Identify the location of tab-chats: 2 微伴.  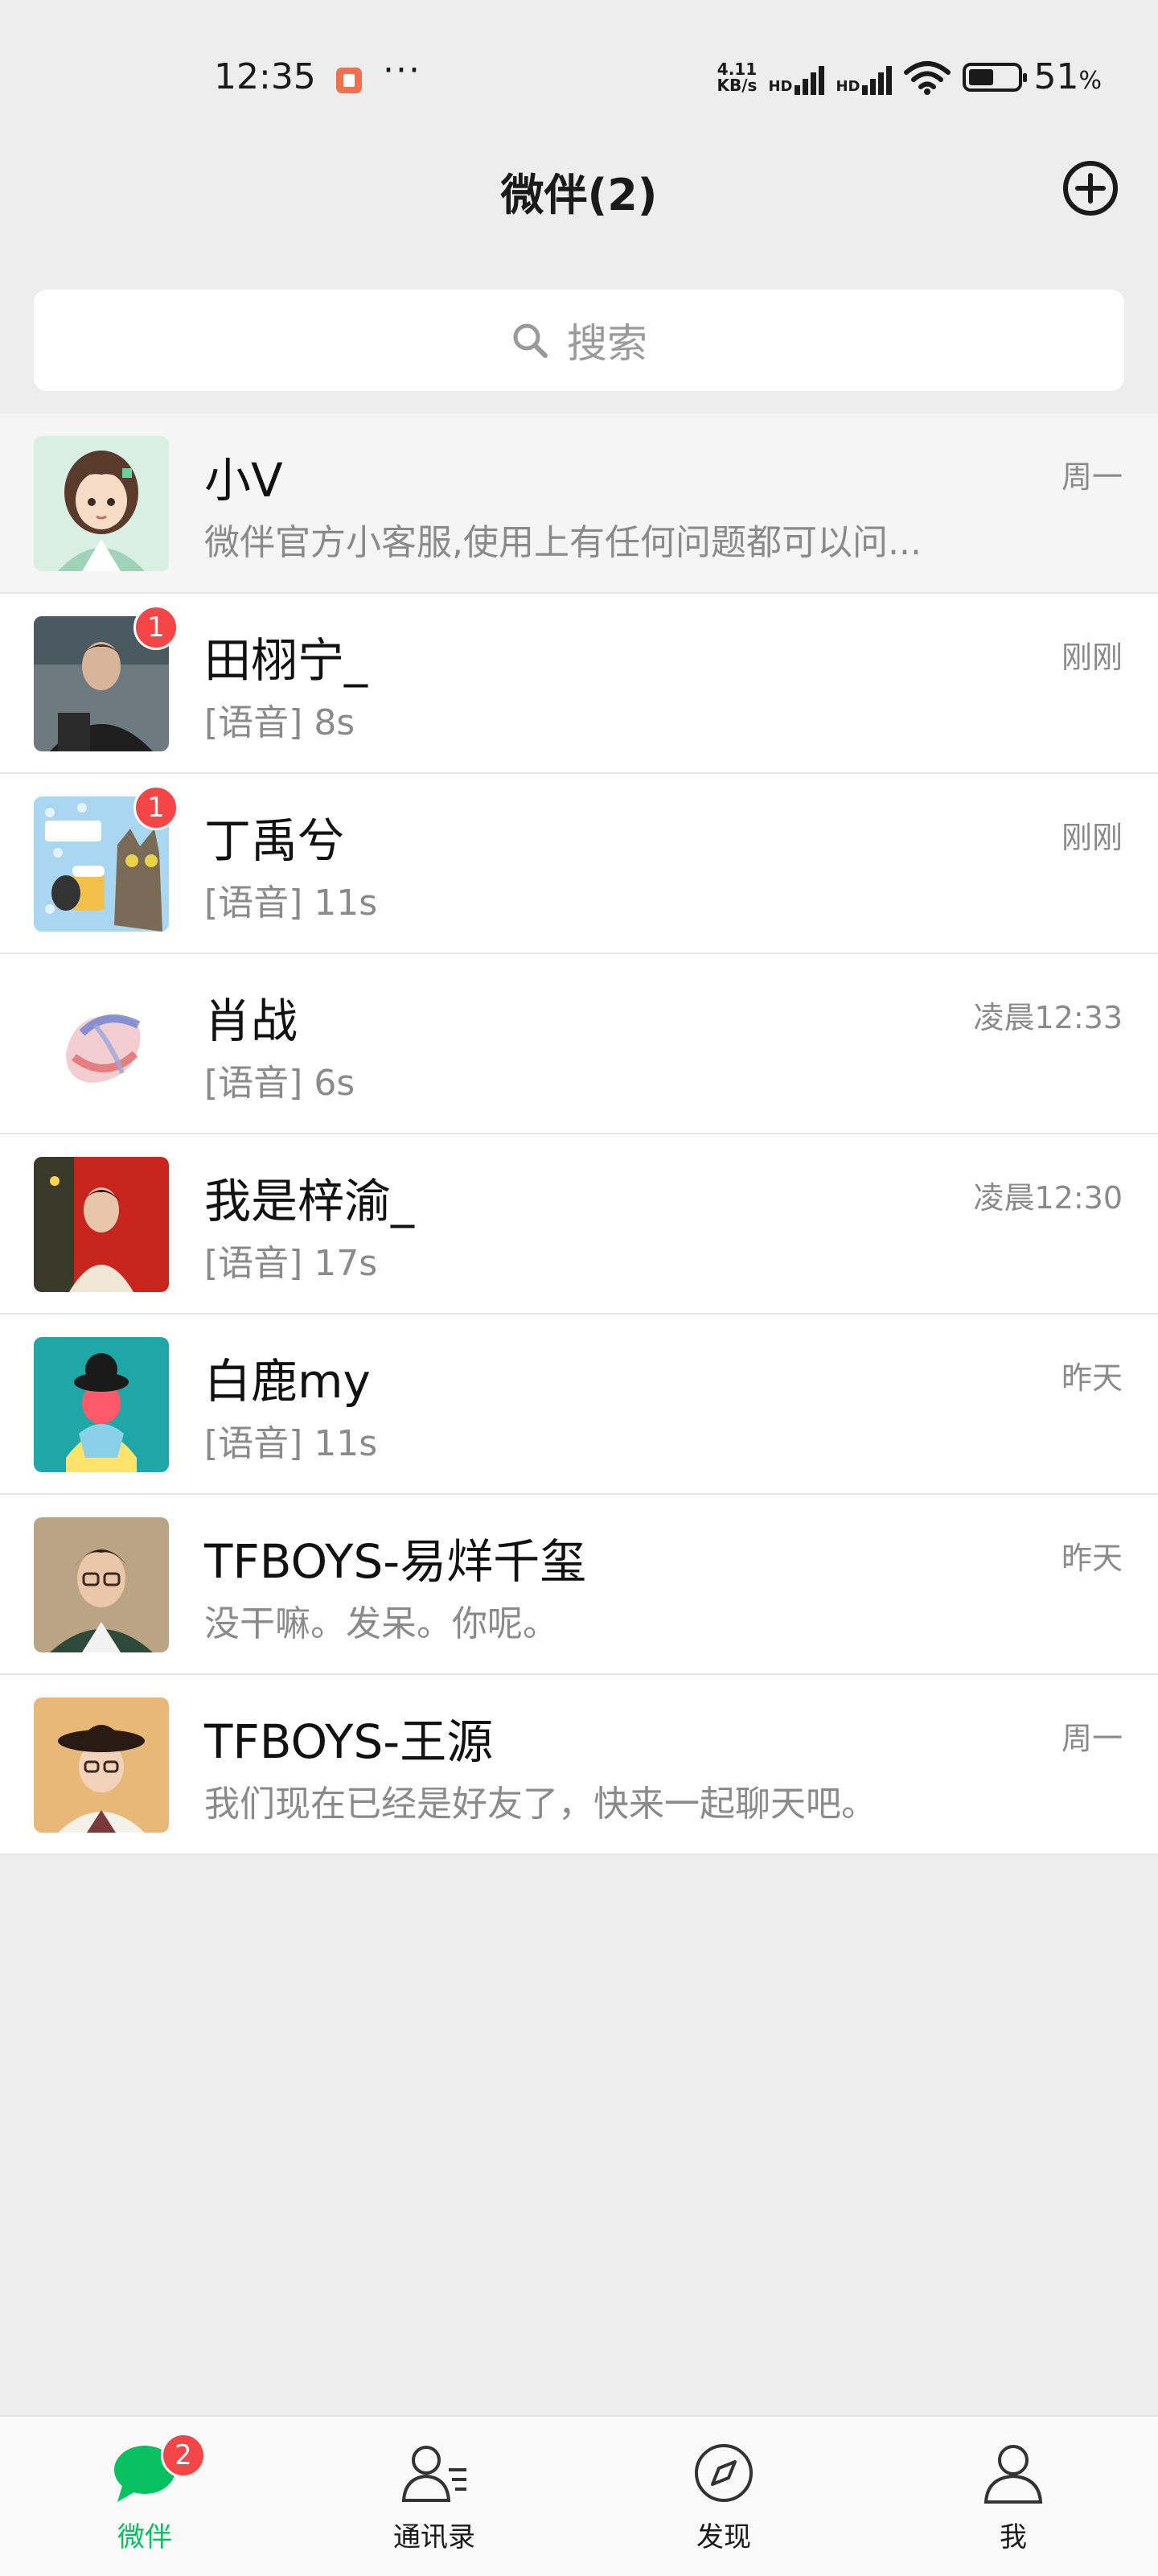
(145, 2496).